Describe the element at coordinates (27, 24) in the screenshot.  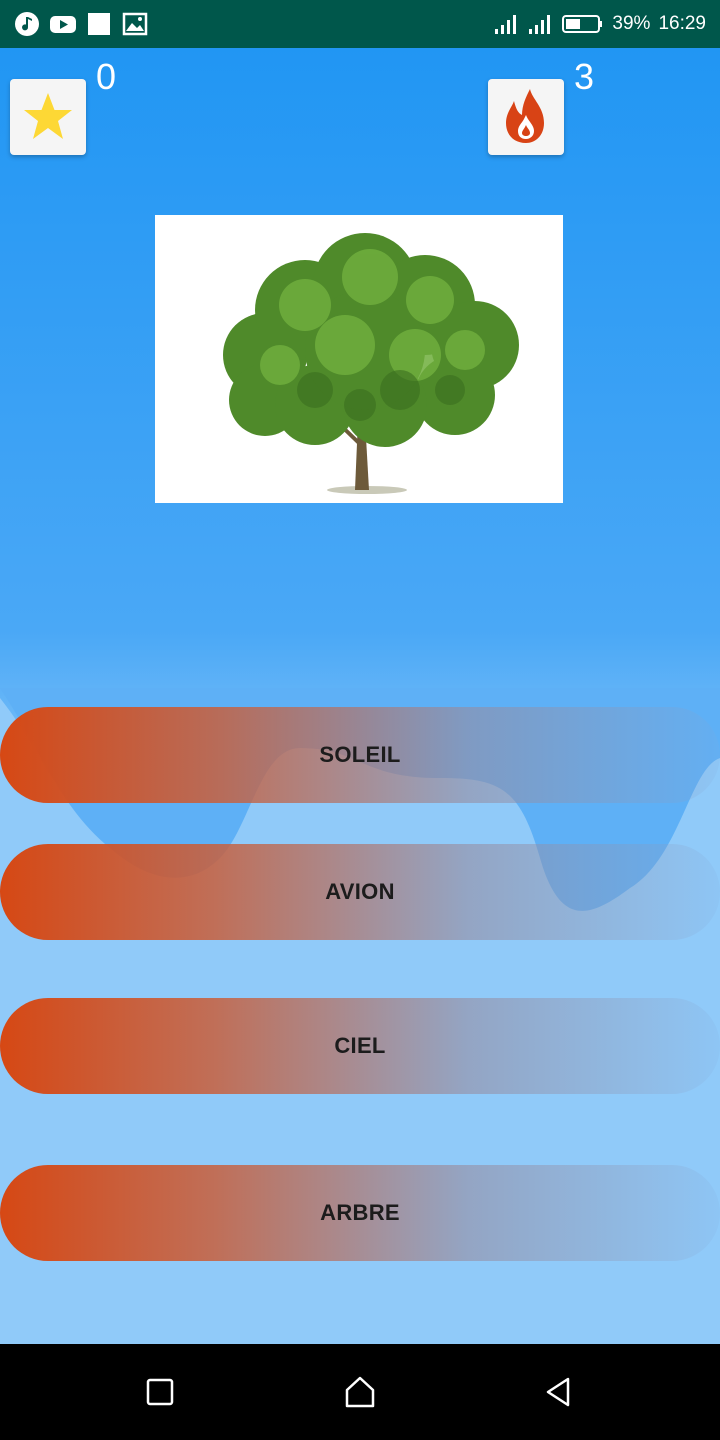
I see `music-note-icon` at that location.